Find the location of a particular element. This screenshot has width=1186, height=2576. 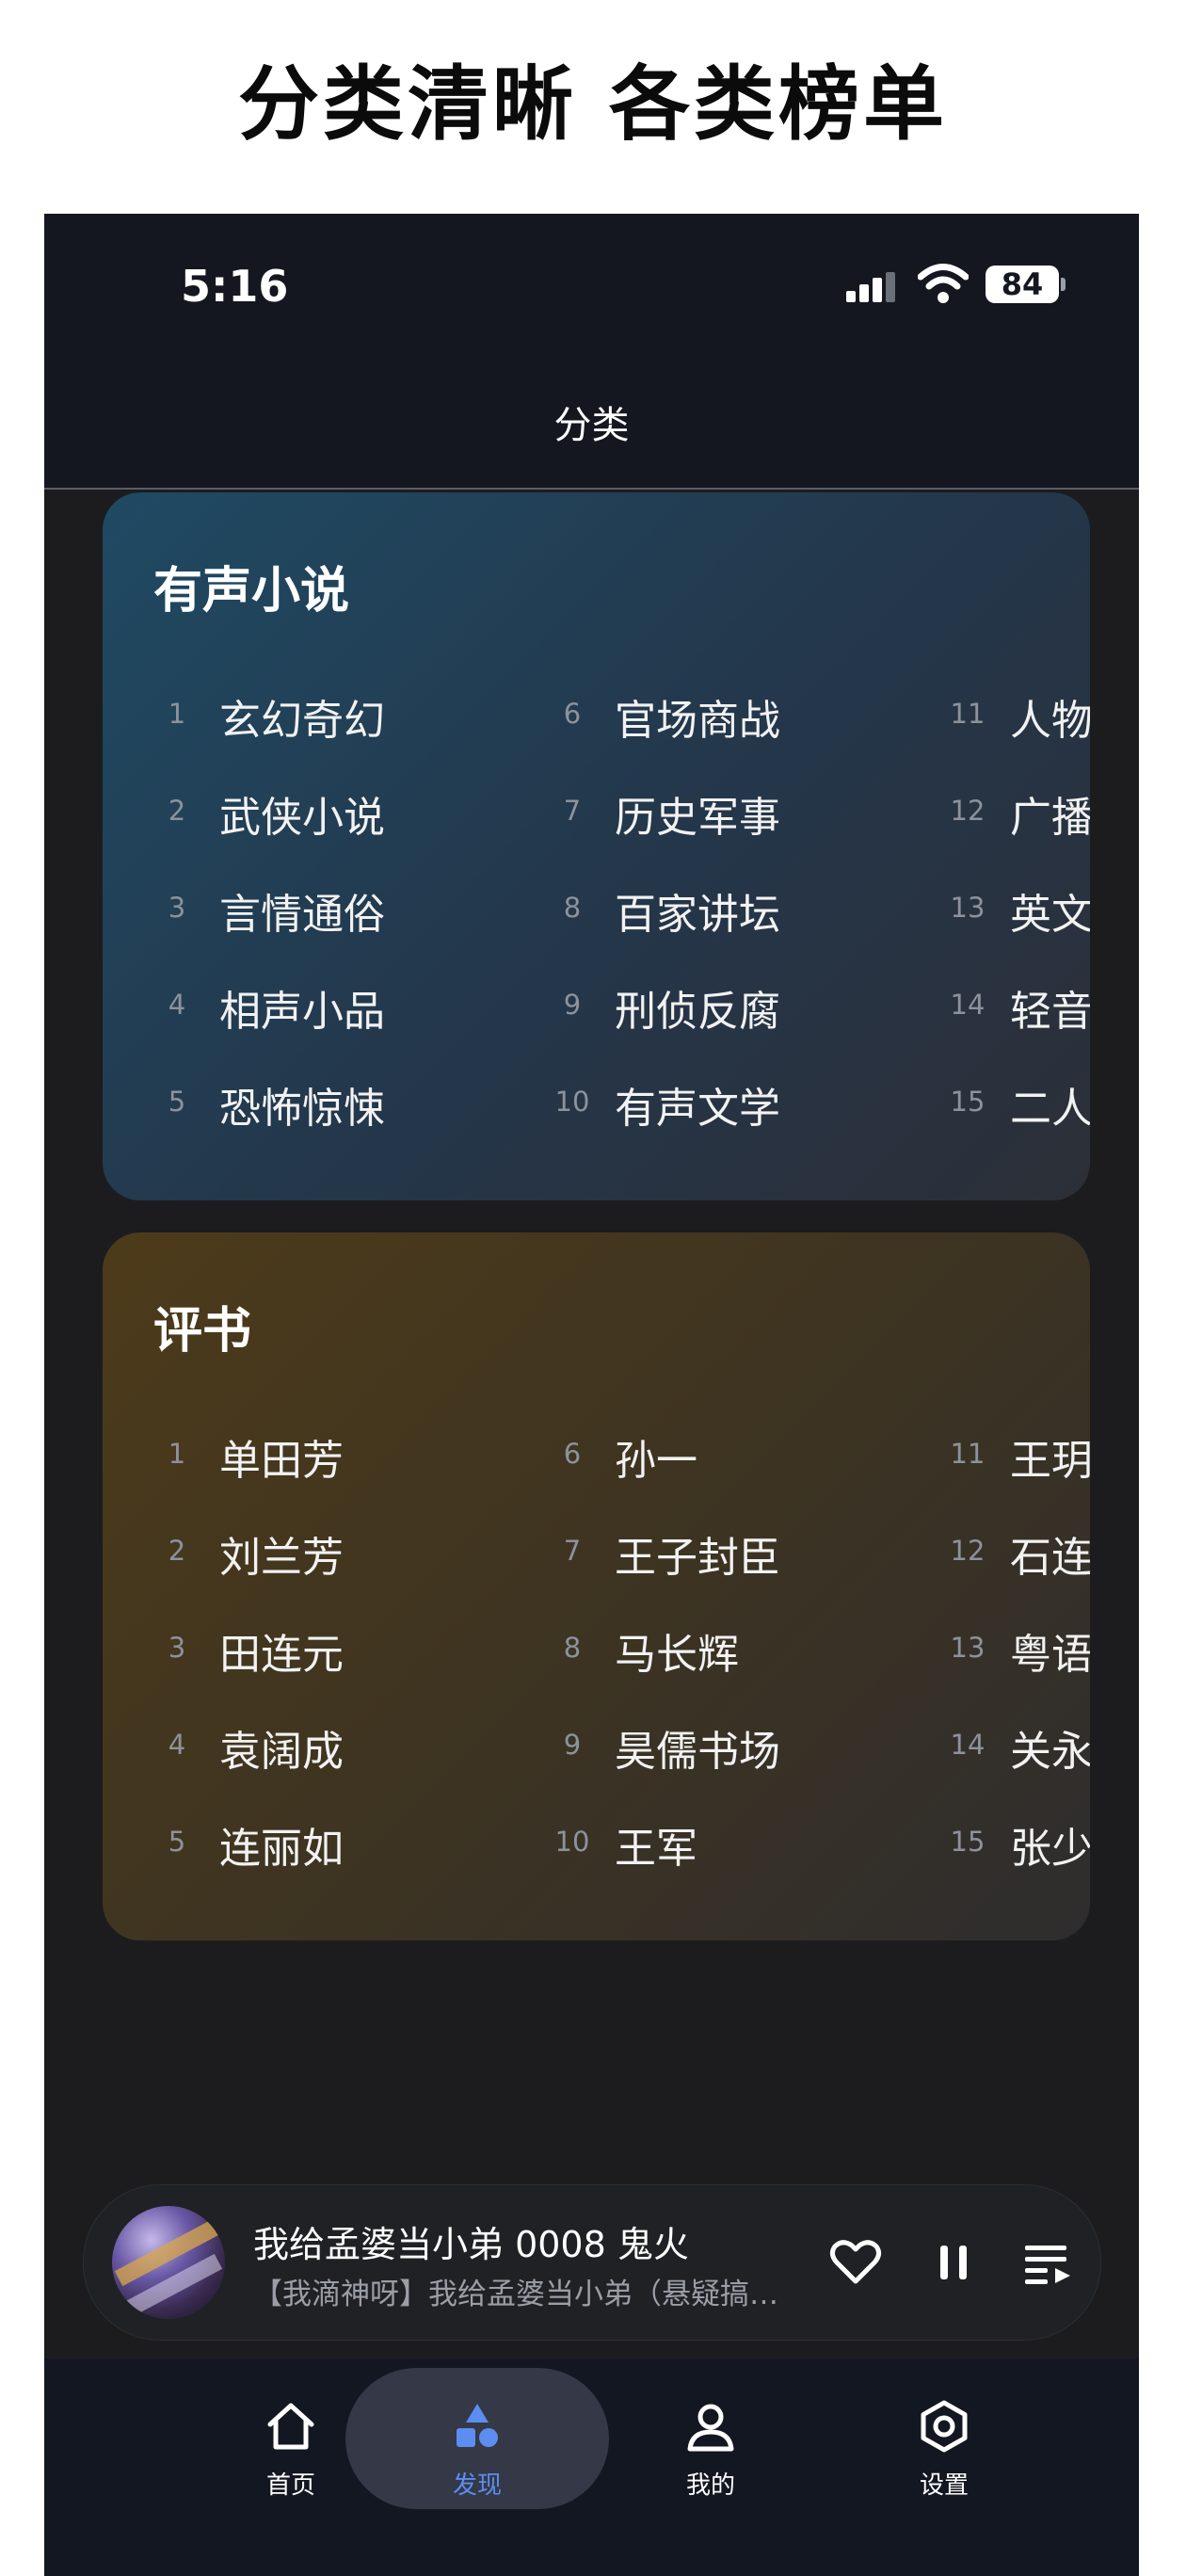

tab-discover: 发现 is located at coordinates (477, 2438).